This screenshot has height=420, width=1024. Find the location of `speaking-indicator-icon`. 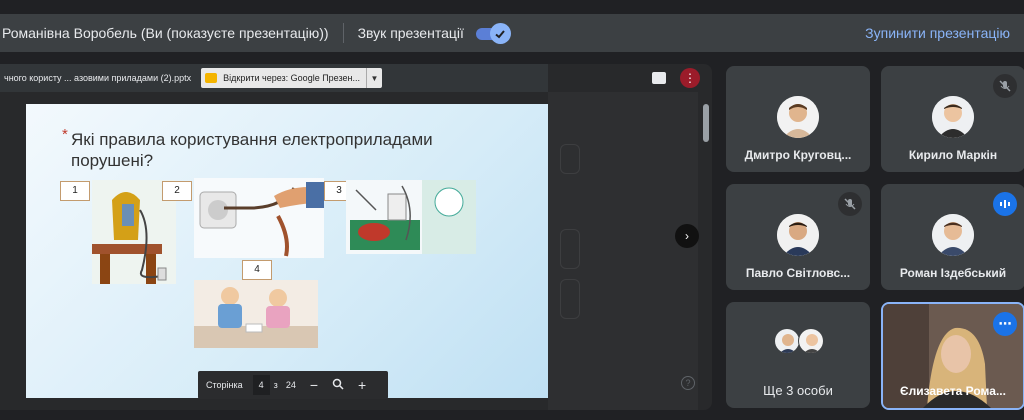

speaking-indicator-icon is located at coordinates (1005, 204).